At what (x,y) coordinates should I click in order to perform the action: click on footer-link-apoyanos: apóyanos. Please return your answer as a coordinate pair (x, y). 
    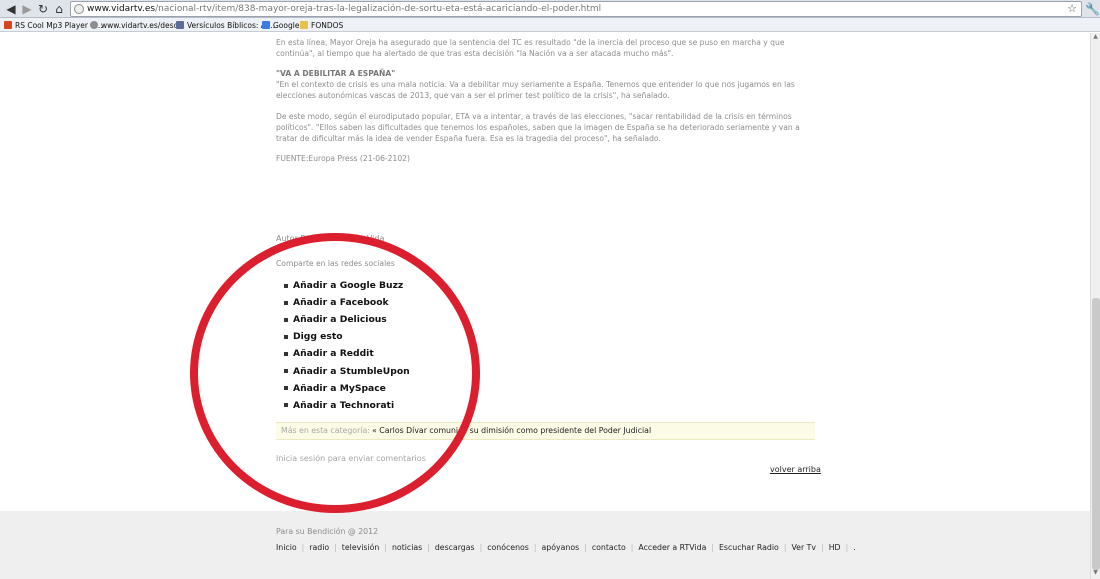
    Looking at the image, I should click on (561, 547).